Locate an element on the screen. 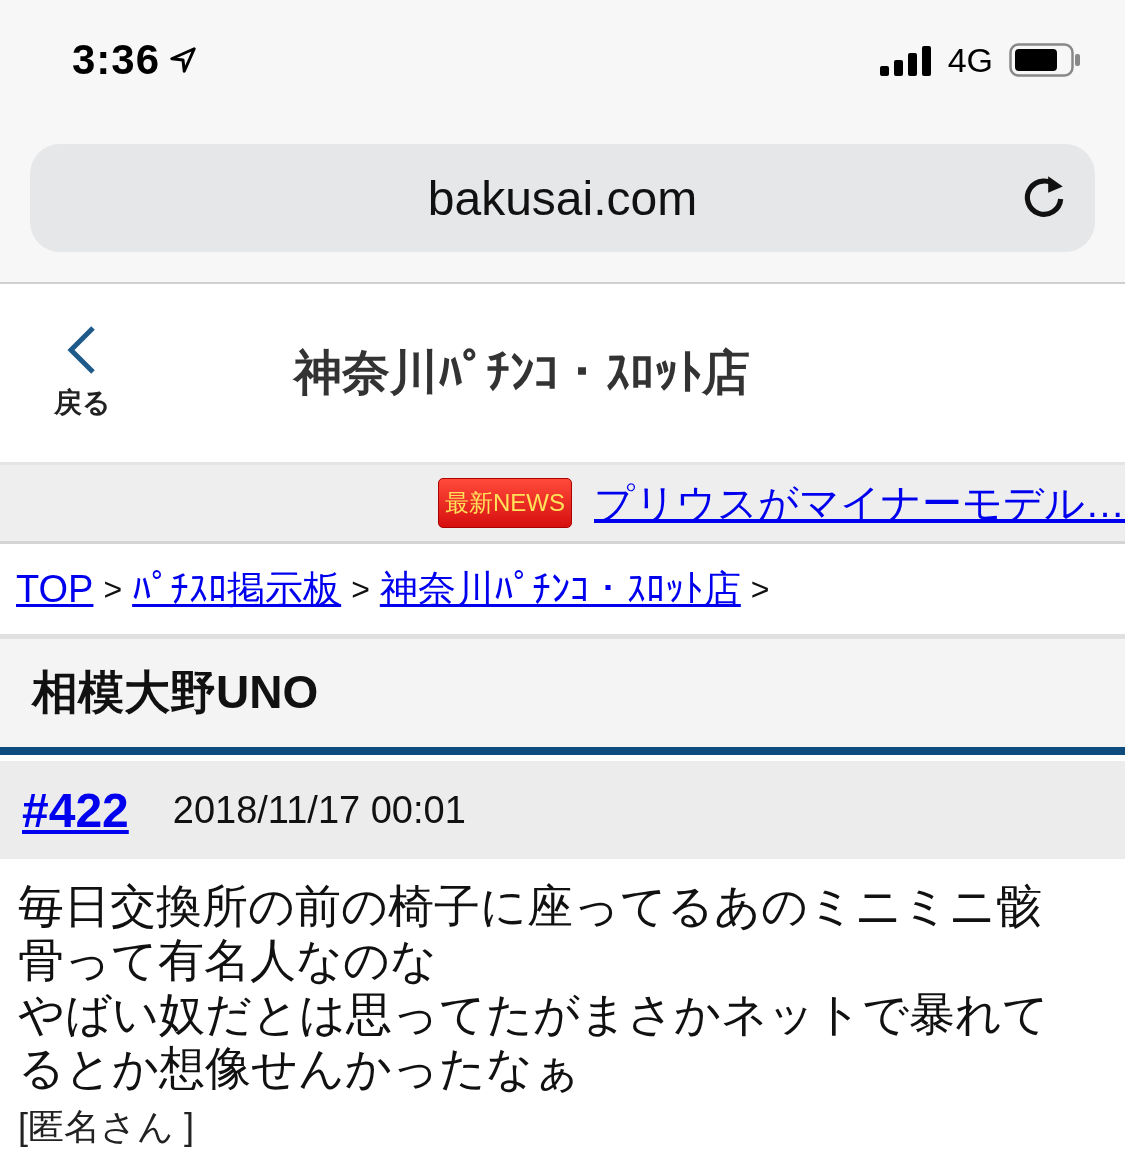  post-number-link: #422 is located at coordinates (75, 810).